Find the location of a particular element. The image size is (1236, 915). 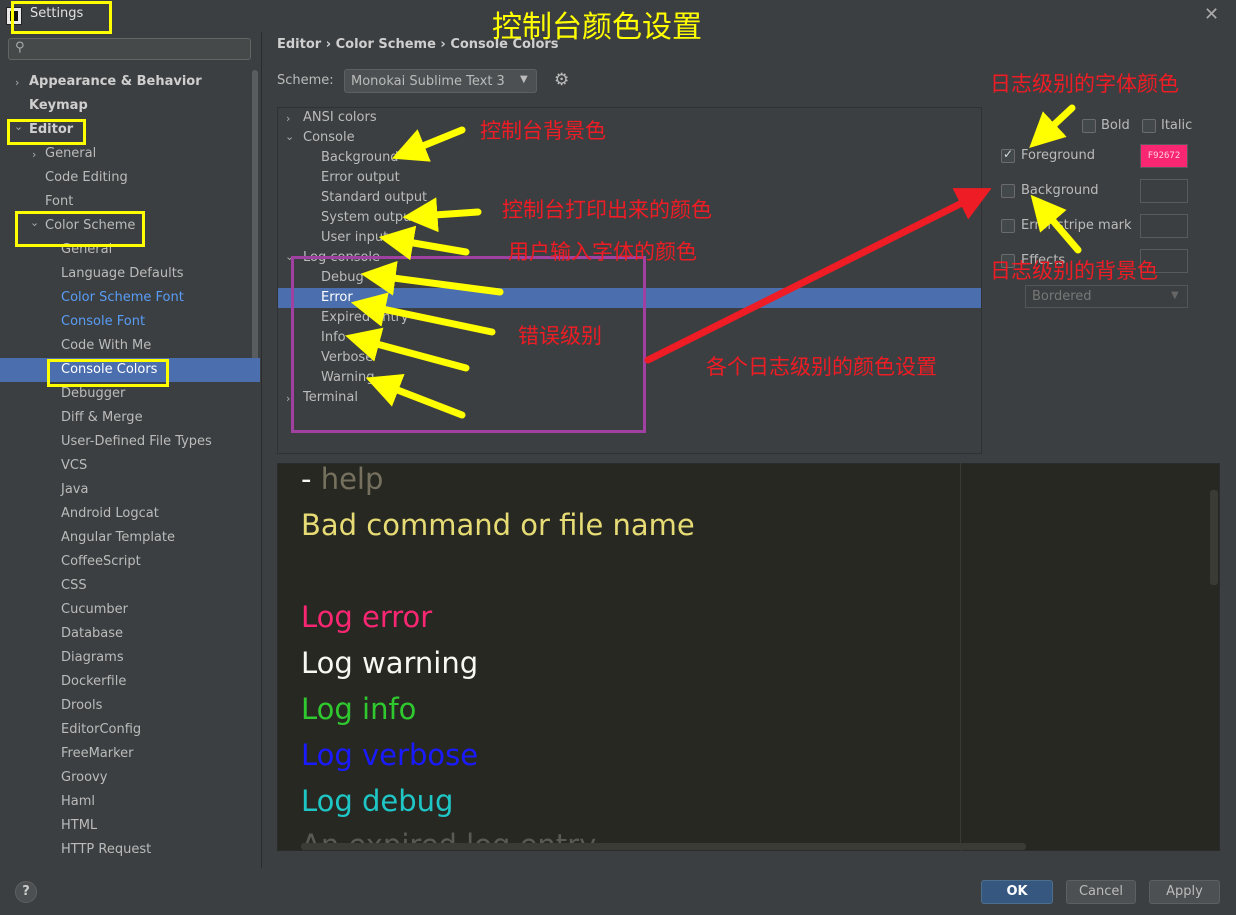

annotation-log-background: 日志级别的背景色 is located at coordinates (1074, 271).